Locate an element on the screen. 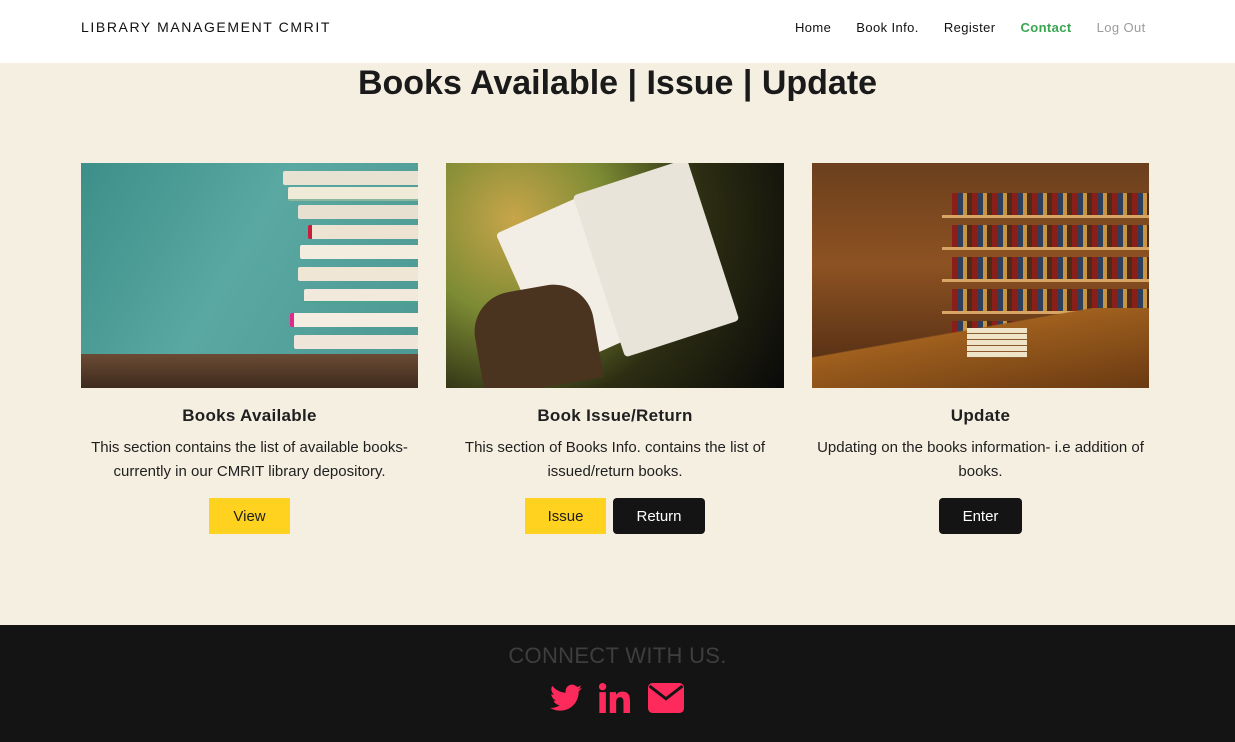 Image resolution: width=1235 pixels, height=742 pixels. nav-menu: Home Book Info. Register Contact Log Out is located at coordinates (983, 27).